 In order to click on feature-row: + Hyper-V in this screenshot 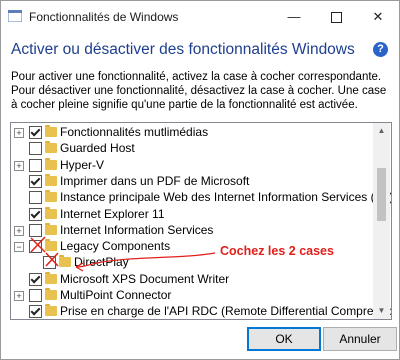, I will do `click(191, 165)`.